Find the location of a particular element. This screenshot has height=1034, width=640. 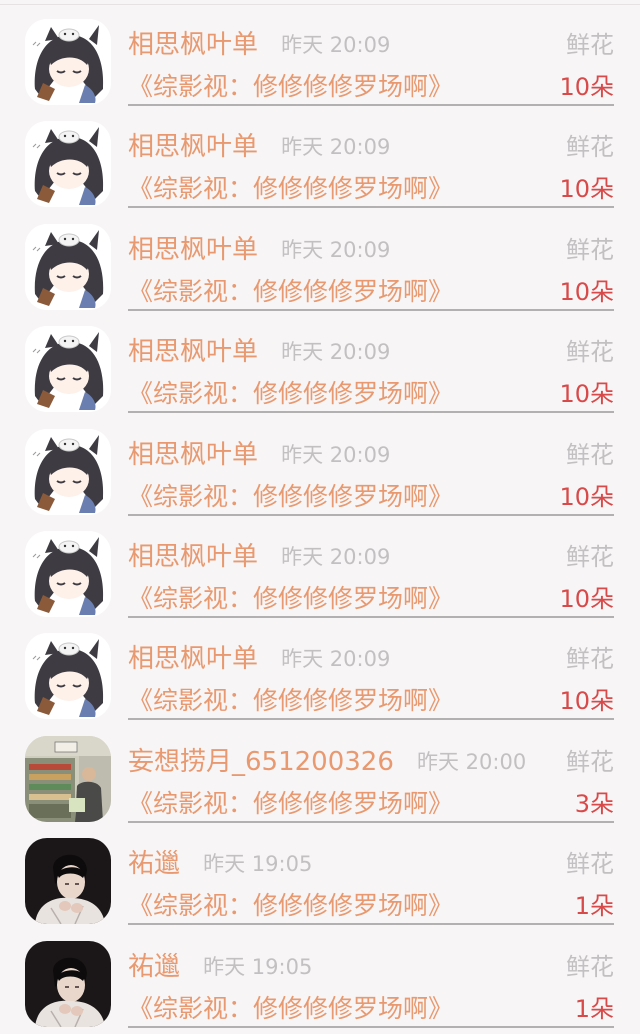

record-header: 妄想捞月_651200326 昨天 20:00 鲜花 is located at coordinates (371, 762).